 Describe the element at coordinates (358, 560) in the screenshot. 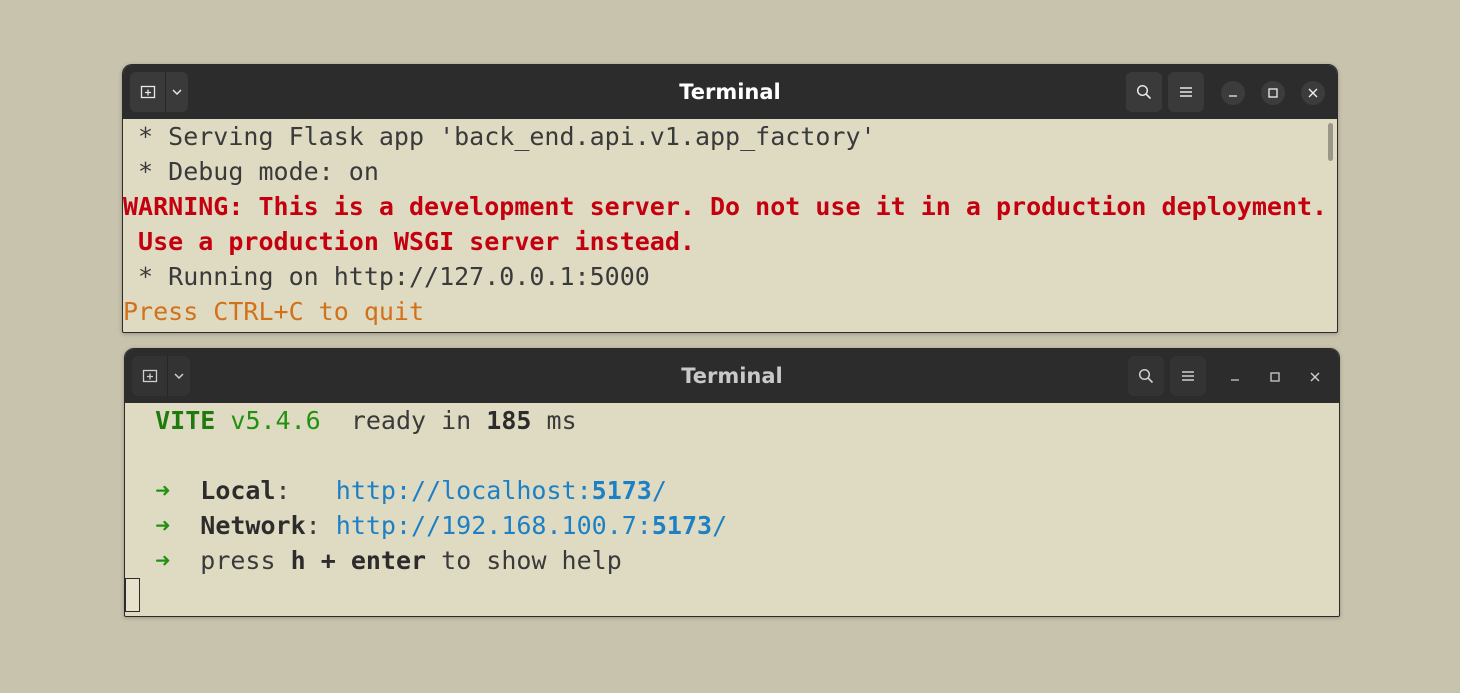

I see `help-key: h + enter` at that location.